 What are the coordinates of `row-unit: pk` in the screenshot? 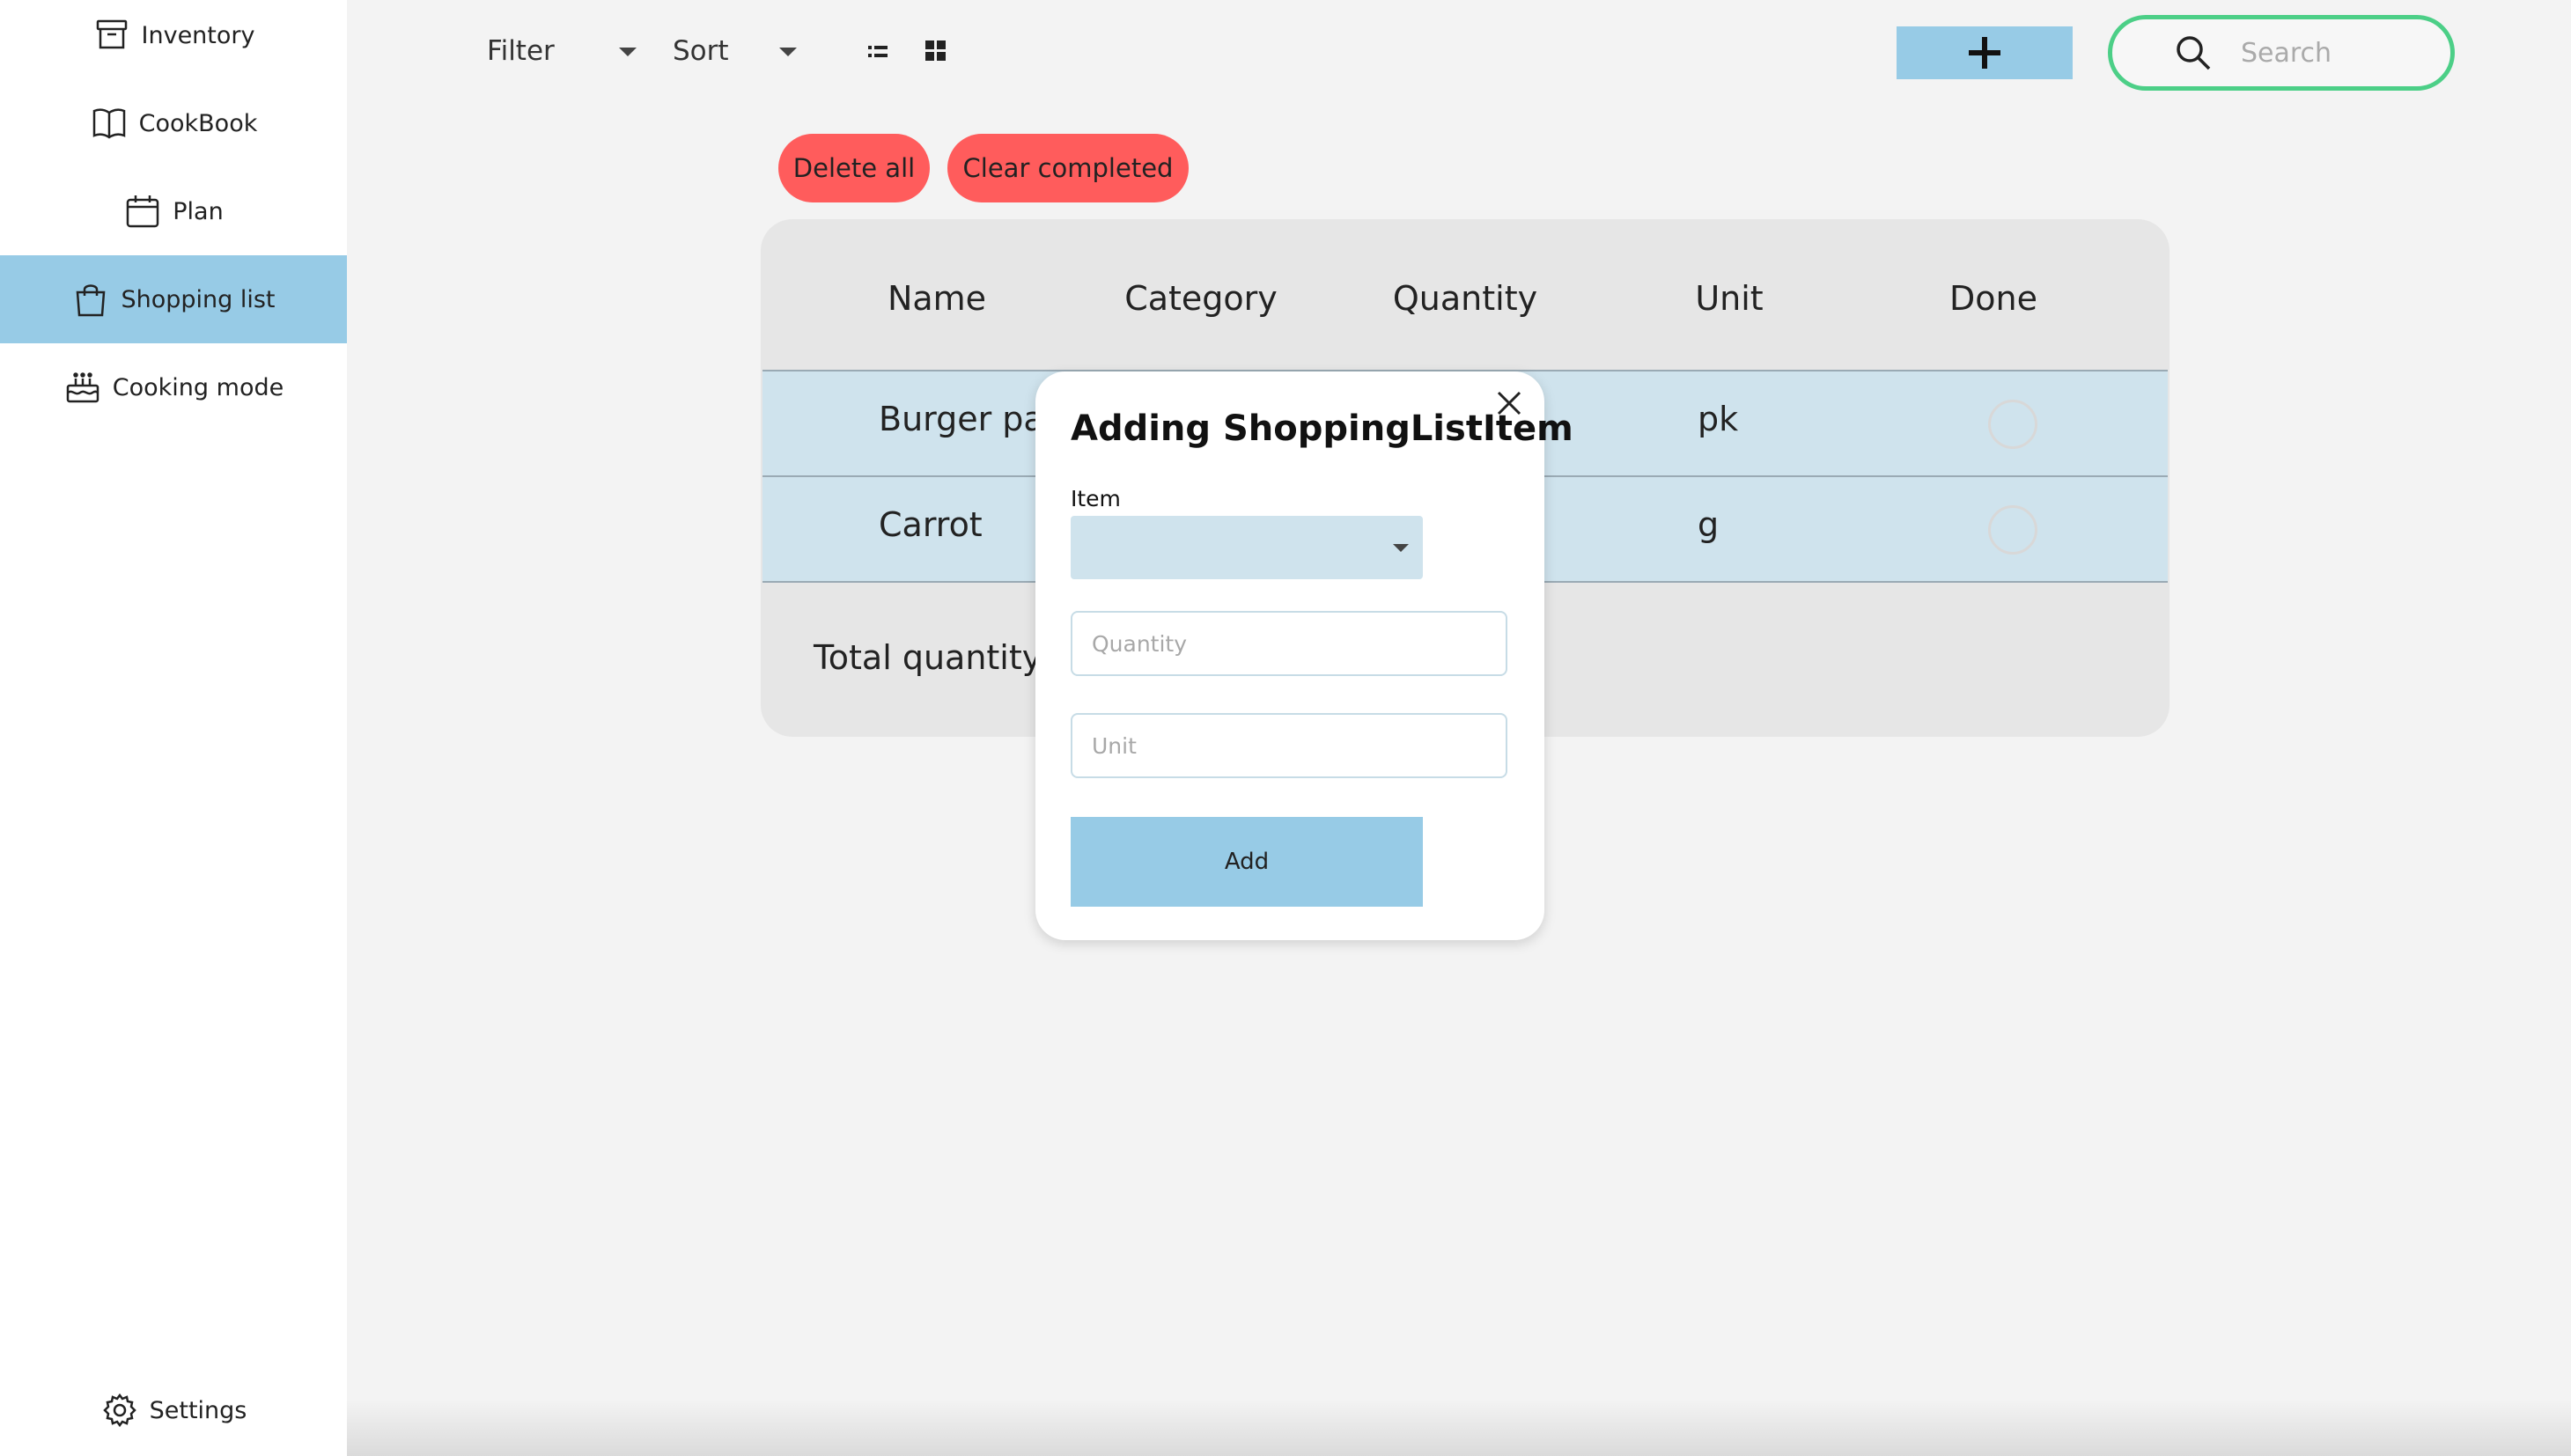 It's located at (1718, 419).